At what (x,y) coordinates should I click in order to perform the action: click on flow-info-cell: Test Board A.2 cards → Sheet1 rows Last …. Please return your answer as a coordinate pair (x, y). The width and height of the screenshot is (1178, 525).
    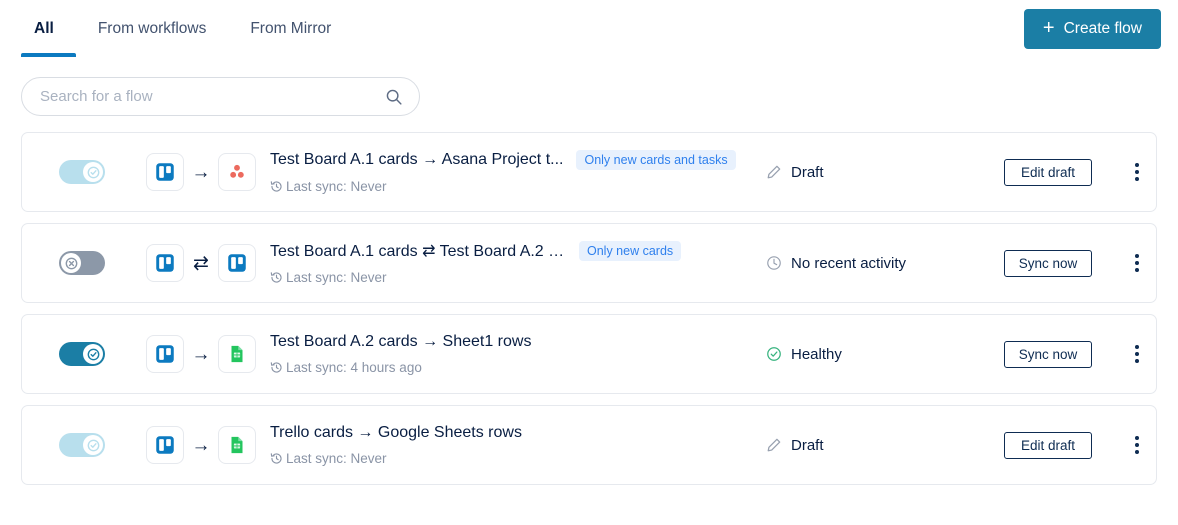
    Looking at the image, I should click on (513, 354).